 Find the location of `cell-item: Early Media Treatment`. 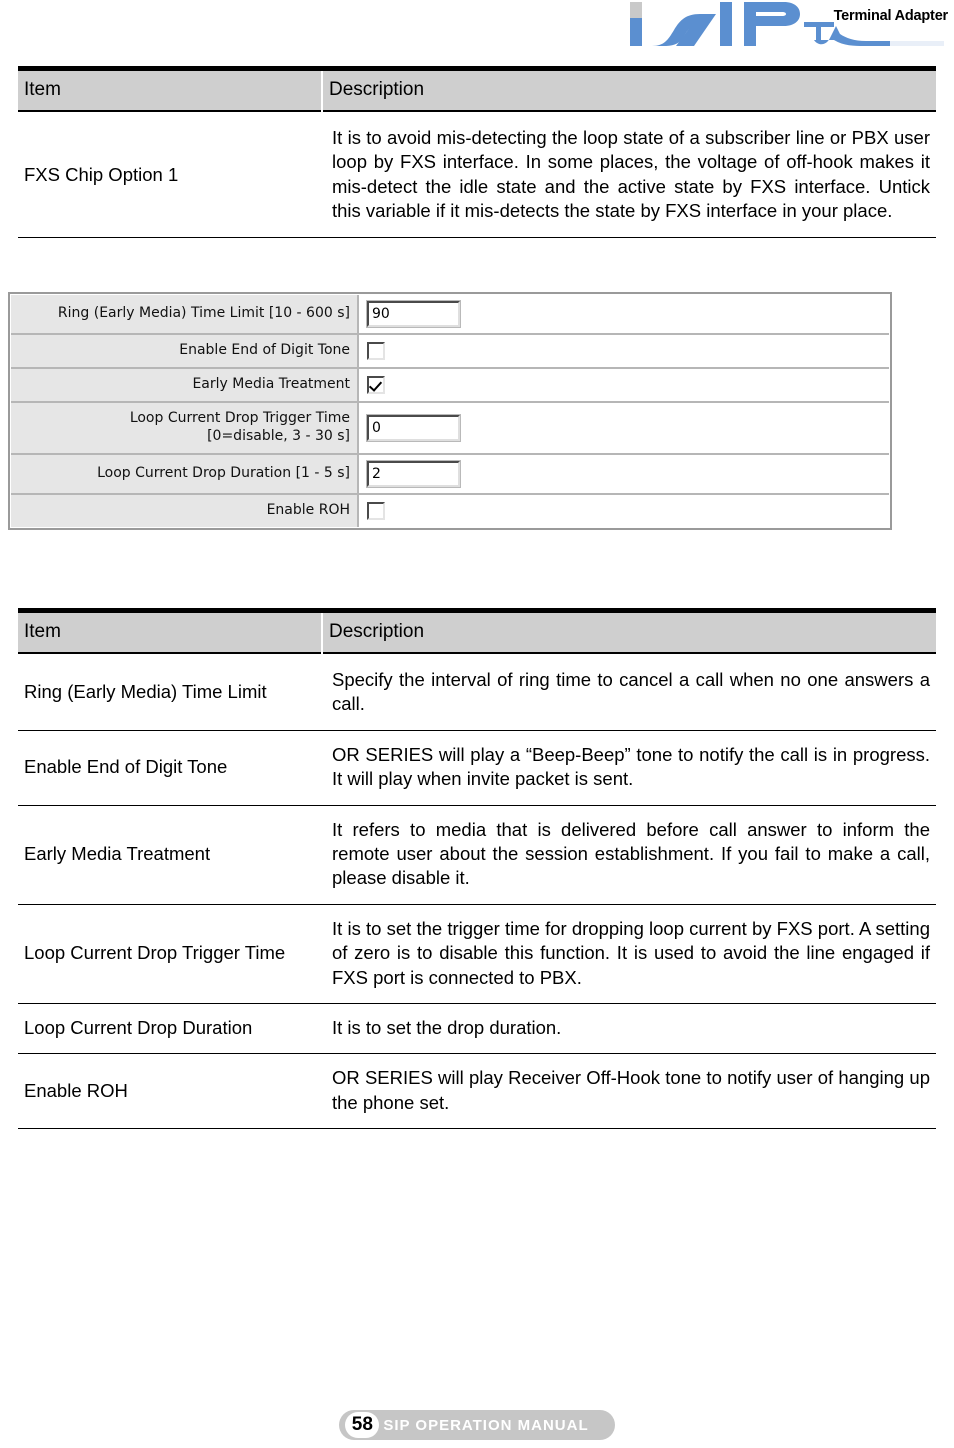

cell-item: Early Media Treatment is located at coordinates (170, 855).